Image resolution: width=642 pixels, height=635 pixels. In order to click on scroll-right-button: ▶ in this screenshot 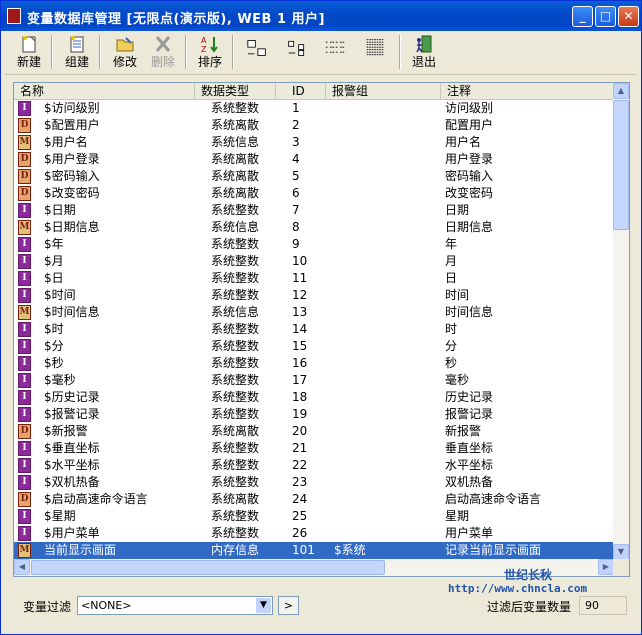, I will do `click(606, 567)`.